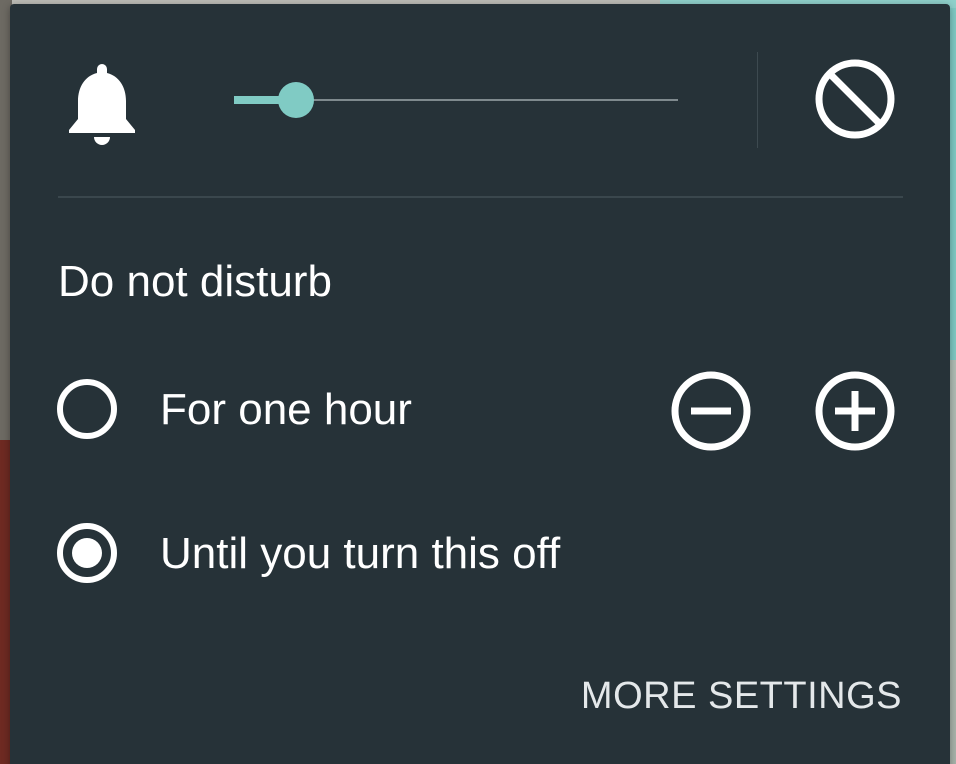 This screenshot has height=764, width=956. Describe the element at coordinates (87, 553) in the screenshot. I see `radio-selected-icon` at that location.